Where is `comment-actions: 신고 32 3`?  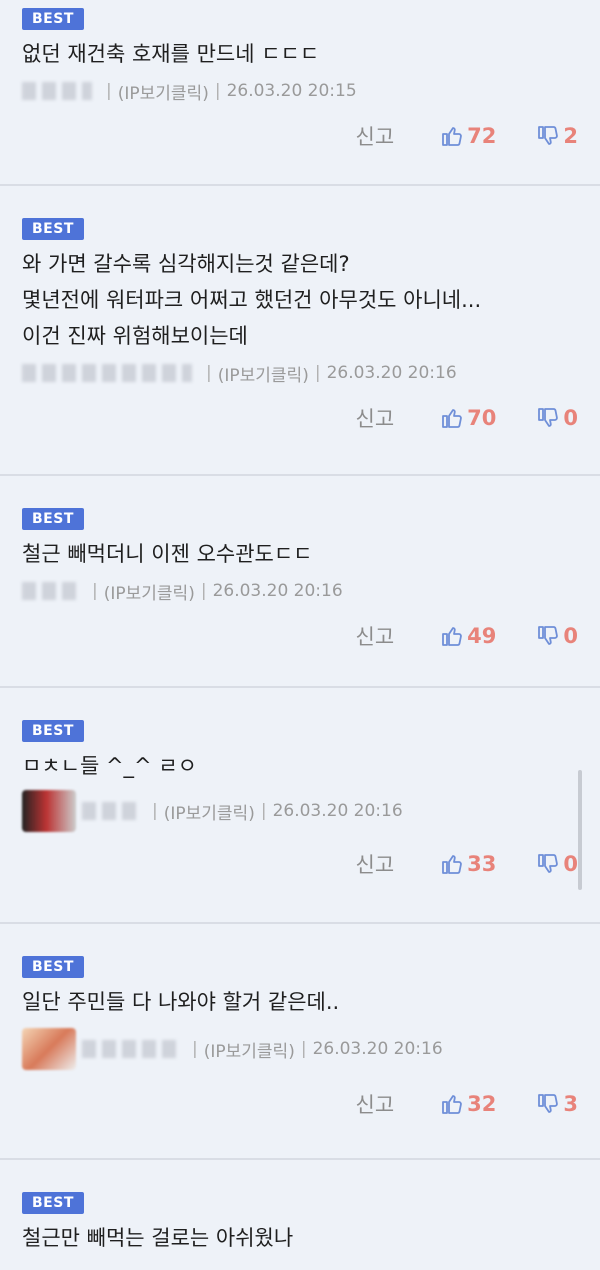 comment-actions: 신고 32 3 is located at coordinates (300, 1104).